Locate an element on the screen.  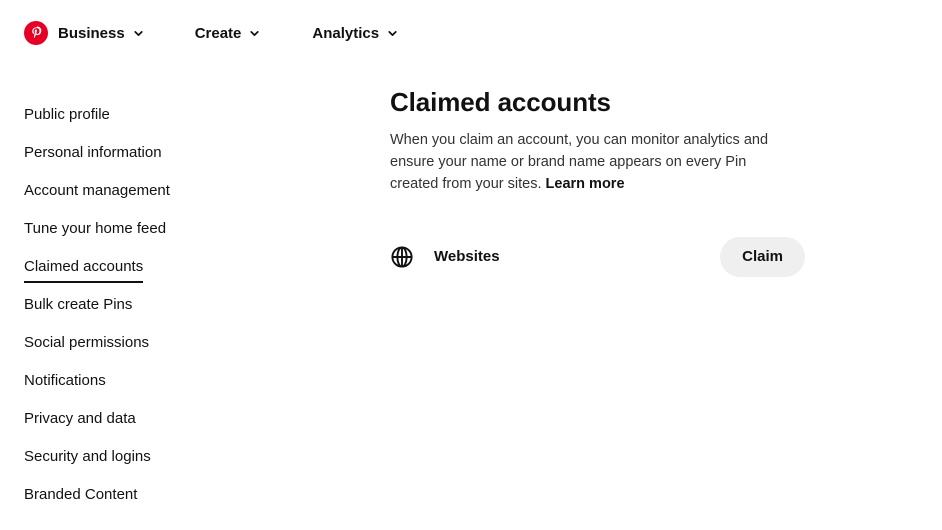
sidebar-item-label: Account management is located at coordinates (97, 190).